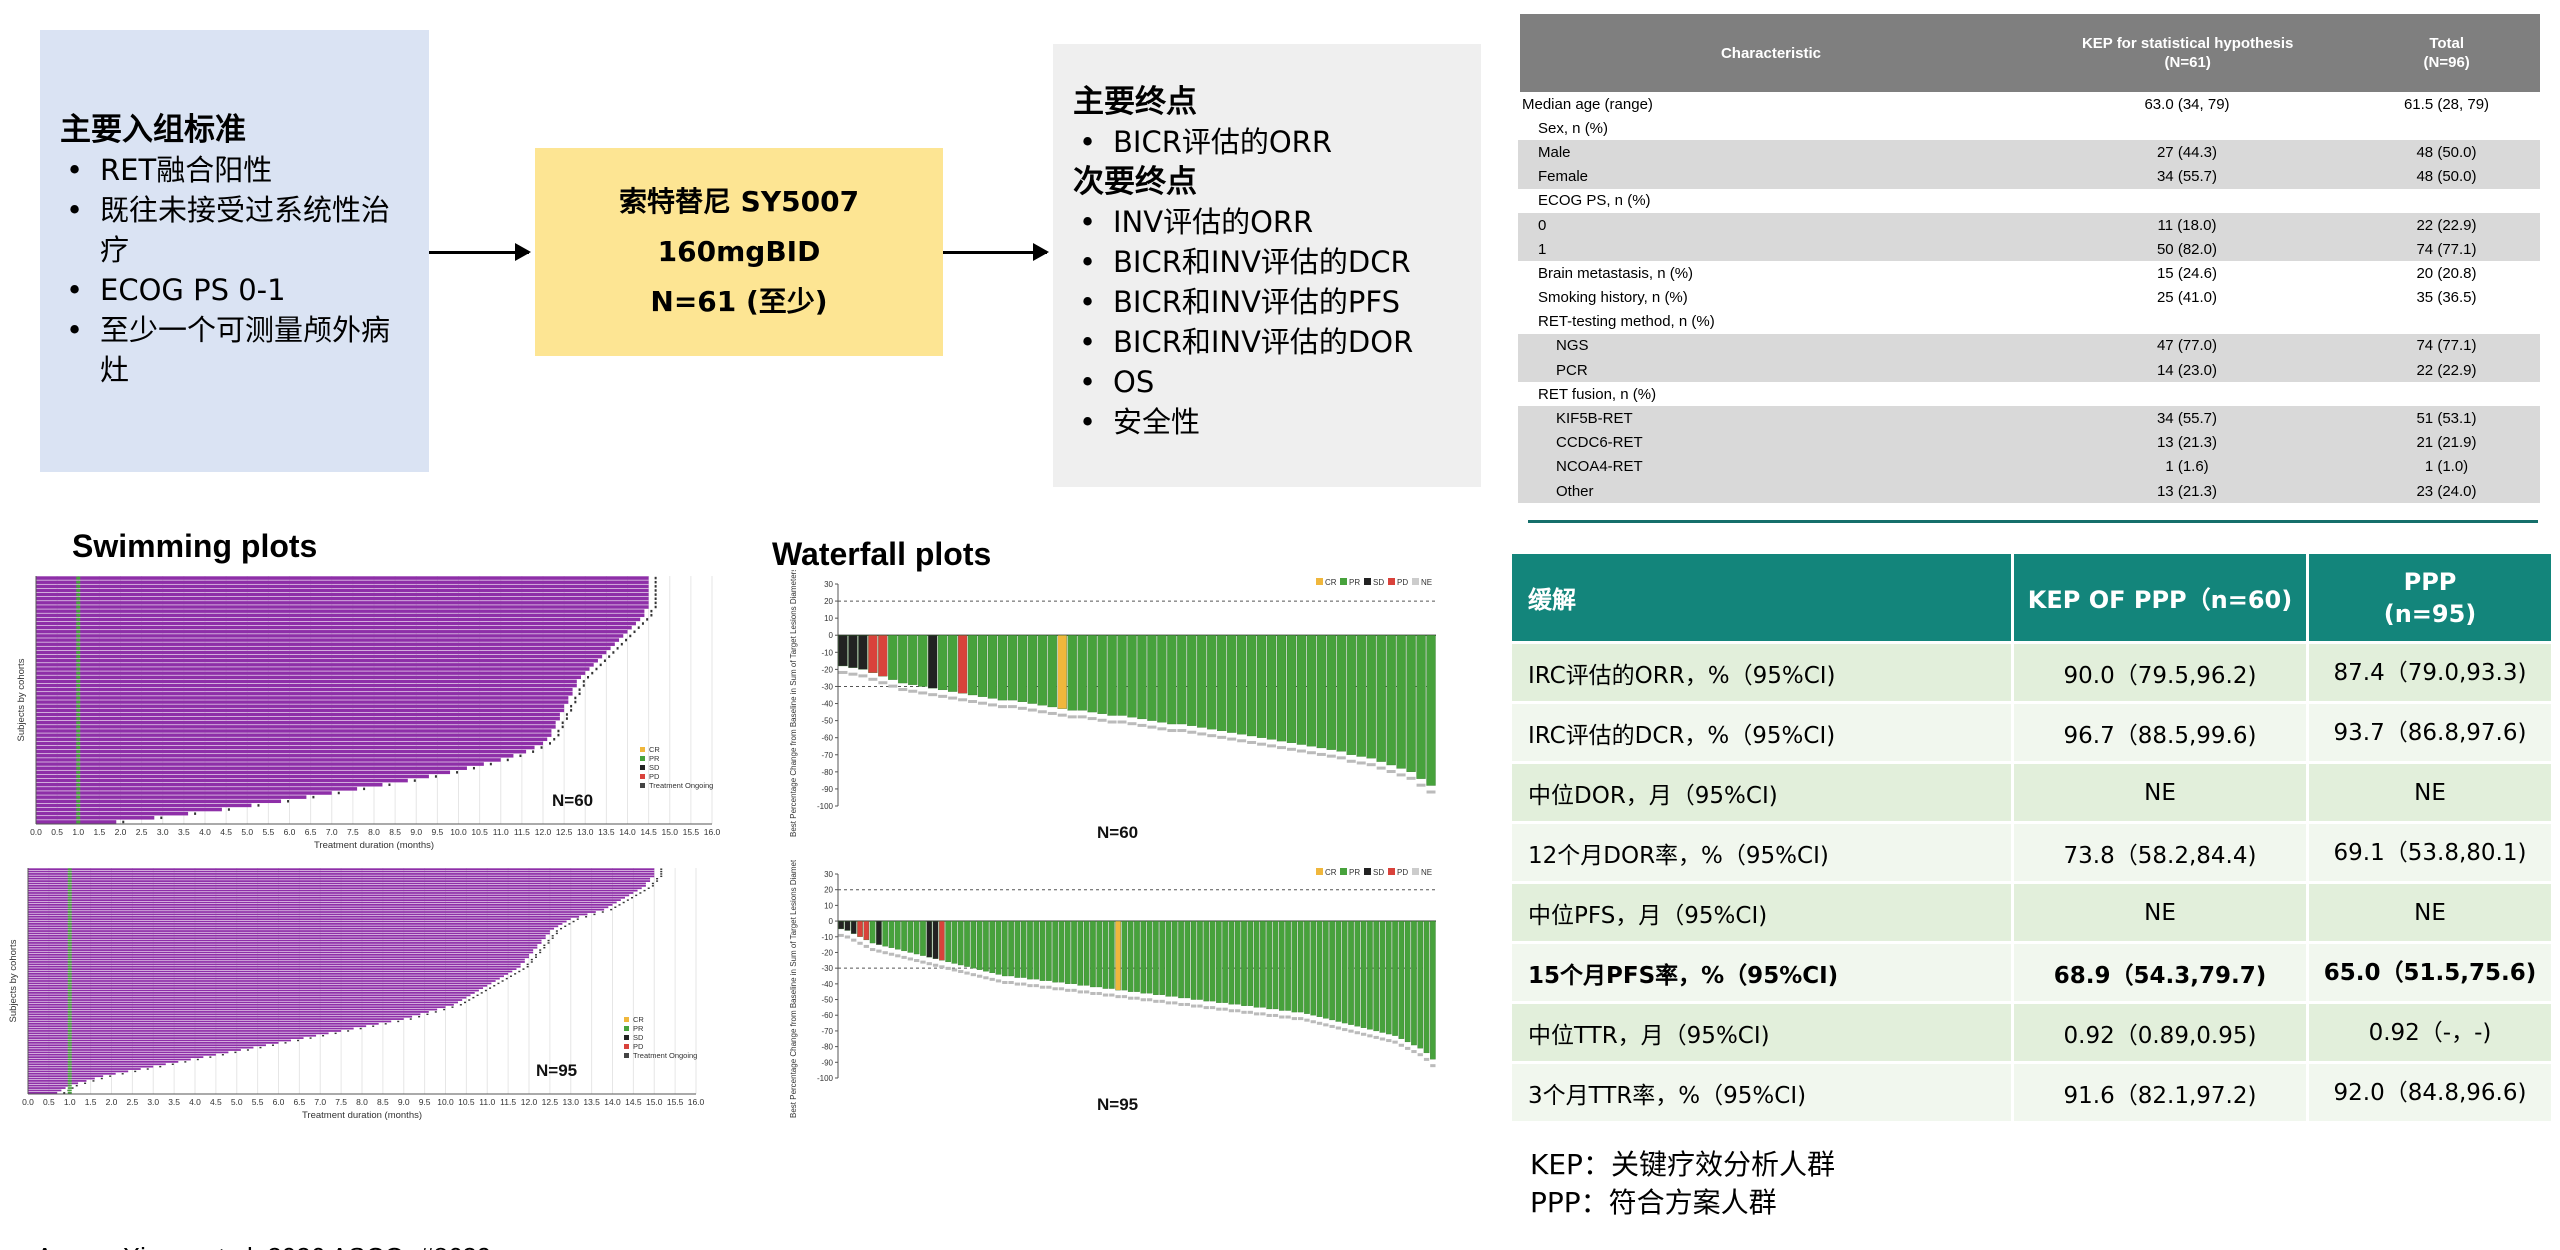 The image size is (2560, 1250). What do you see at coordinates (1572, 370) in the screenshot?
I see `row-label: PCR` at bounding box center [1572, 370].